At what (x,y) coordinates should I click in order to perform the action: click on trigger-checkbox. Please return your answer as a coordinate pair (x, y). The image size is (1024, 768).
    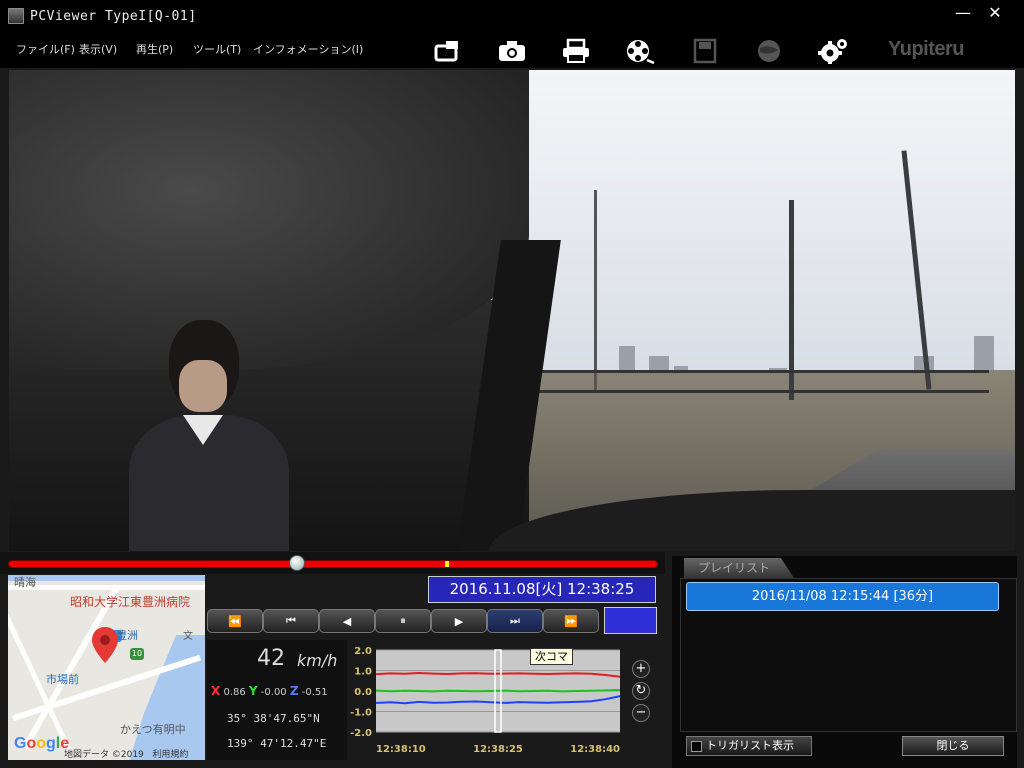
    Looking at the image, I should click on (696, 746).